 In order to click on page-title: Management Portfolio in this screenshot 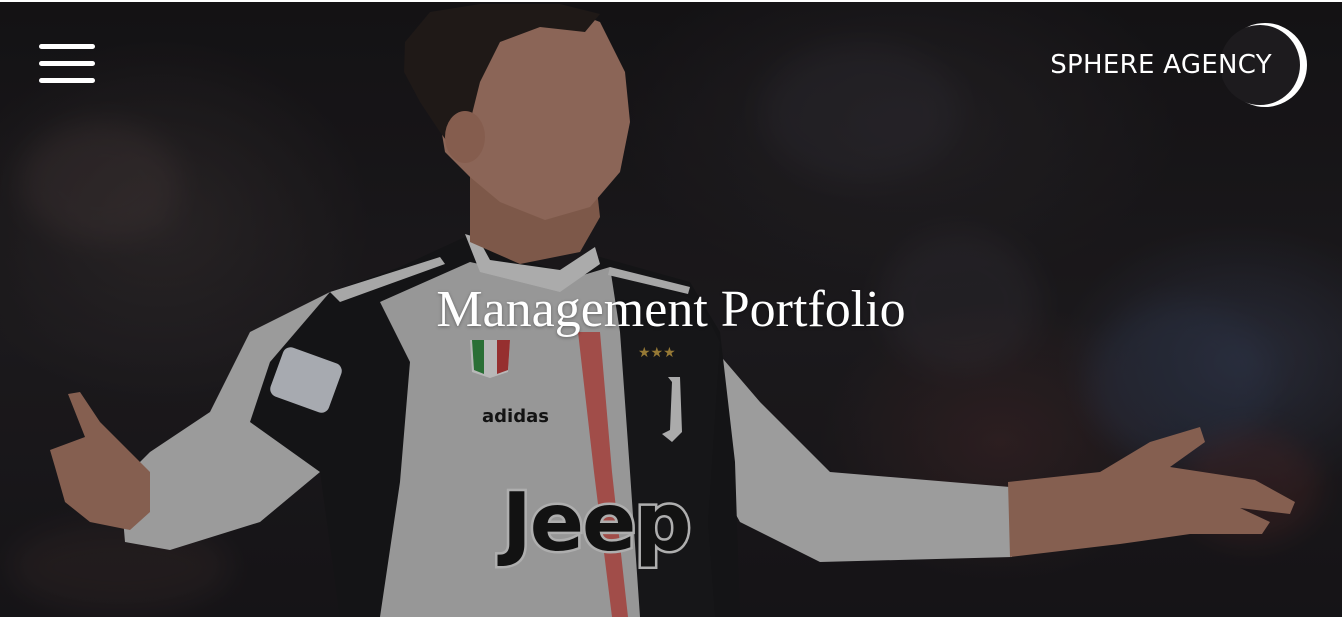, I will do `click(671, 309)`.